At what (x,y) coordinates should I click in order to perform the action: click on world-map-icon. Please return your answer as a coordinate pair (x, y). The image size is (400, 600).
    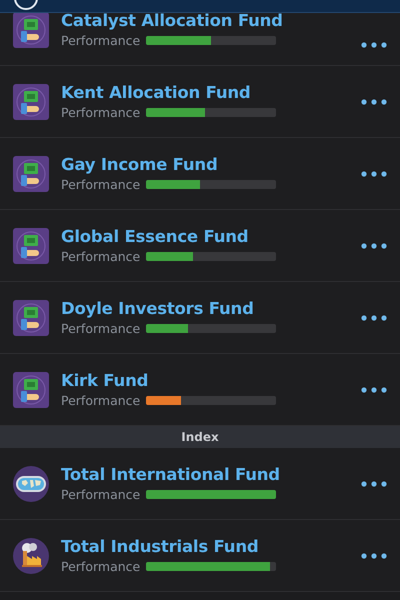
    Looking at the image, I should click on (31, 484).